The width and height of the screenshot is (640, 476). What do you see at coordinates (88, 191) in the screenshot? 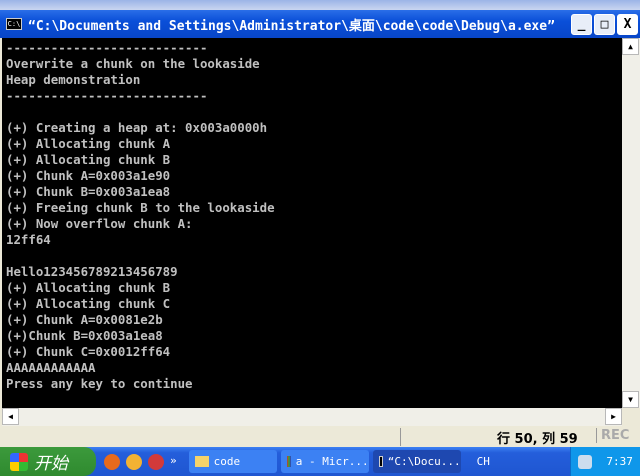
I see `console-line: (+) Chunk B=0x003a1ea8` at bounding box center [88, 191].